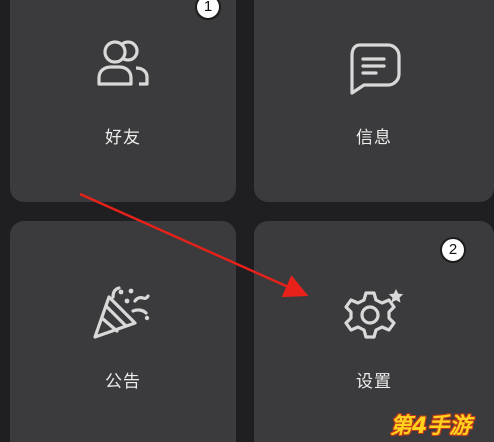 This screenshot has width=494, height=442. I want to click on party-popper-icon, so click(123, 315).